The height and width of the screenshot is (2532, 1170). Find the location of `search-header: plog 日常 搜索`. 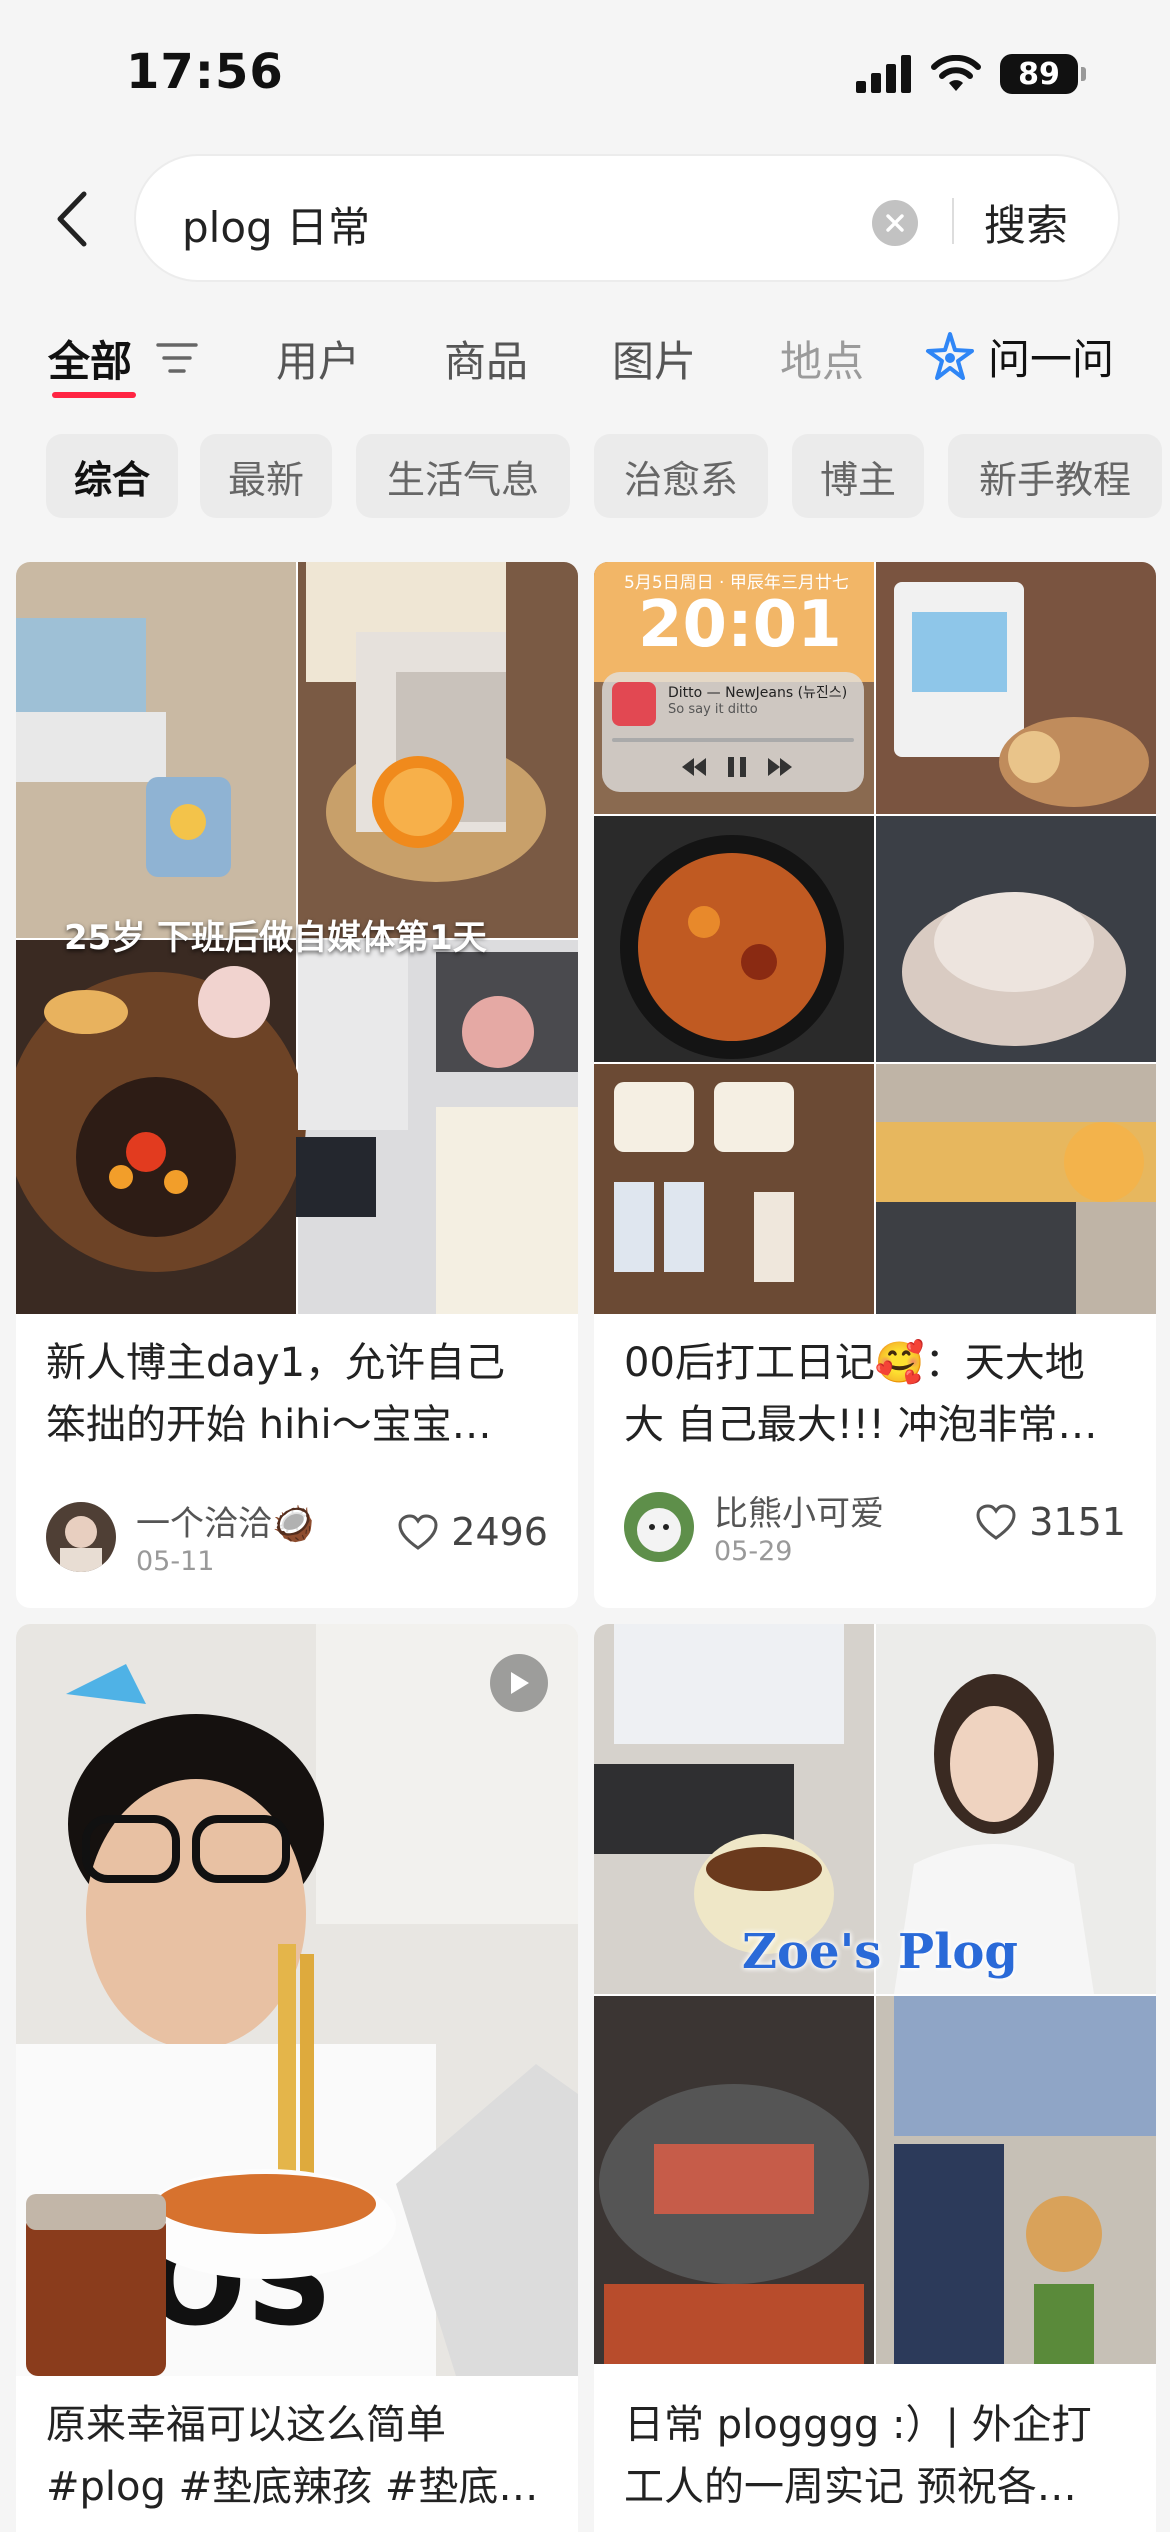

search-header: plog 日常 搜索 is located at coordinates (585, 220).